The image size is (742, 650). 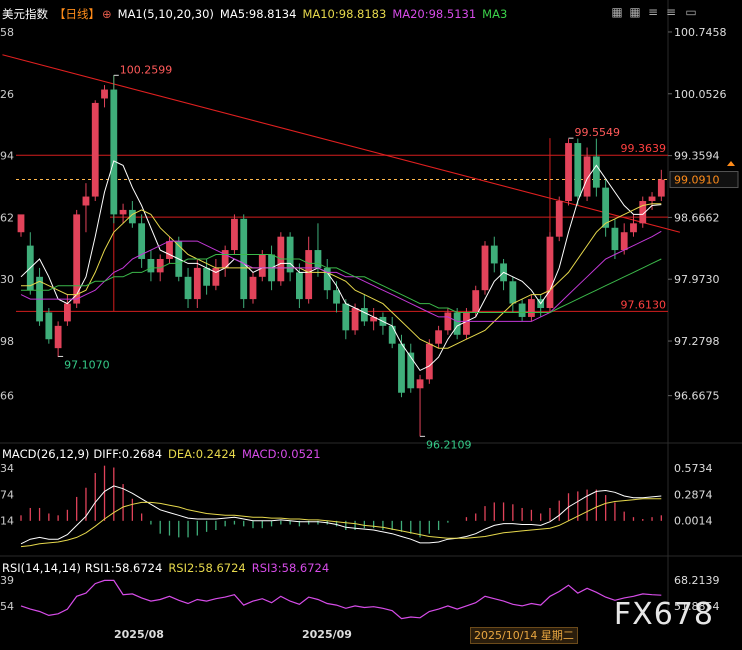 What do you see at coordinates (7, 521) in the screenshot?
I see `left-tick-label: 14` at bounding box center [7, 521].